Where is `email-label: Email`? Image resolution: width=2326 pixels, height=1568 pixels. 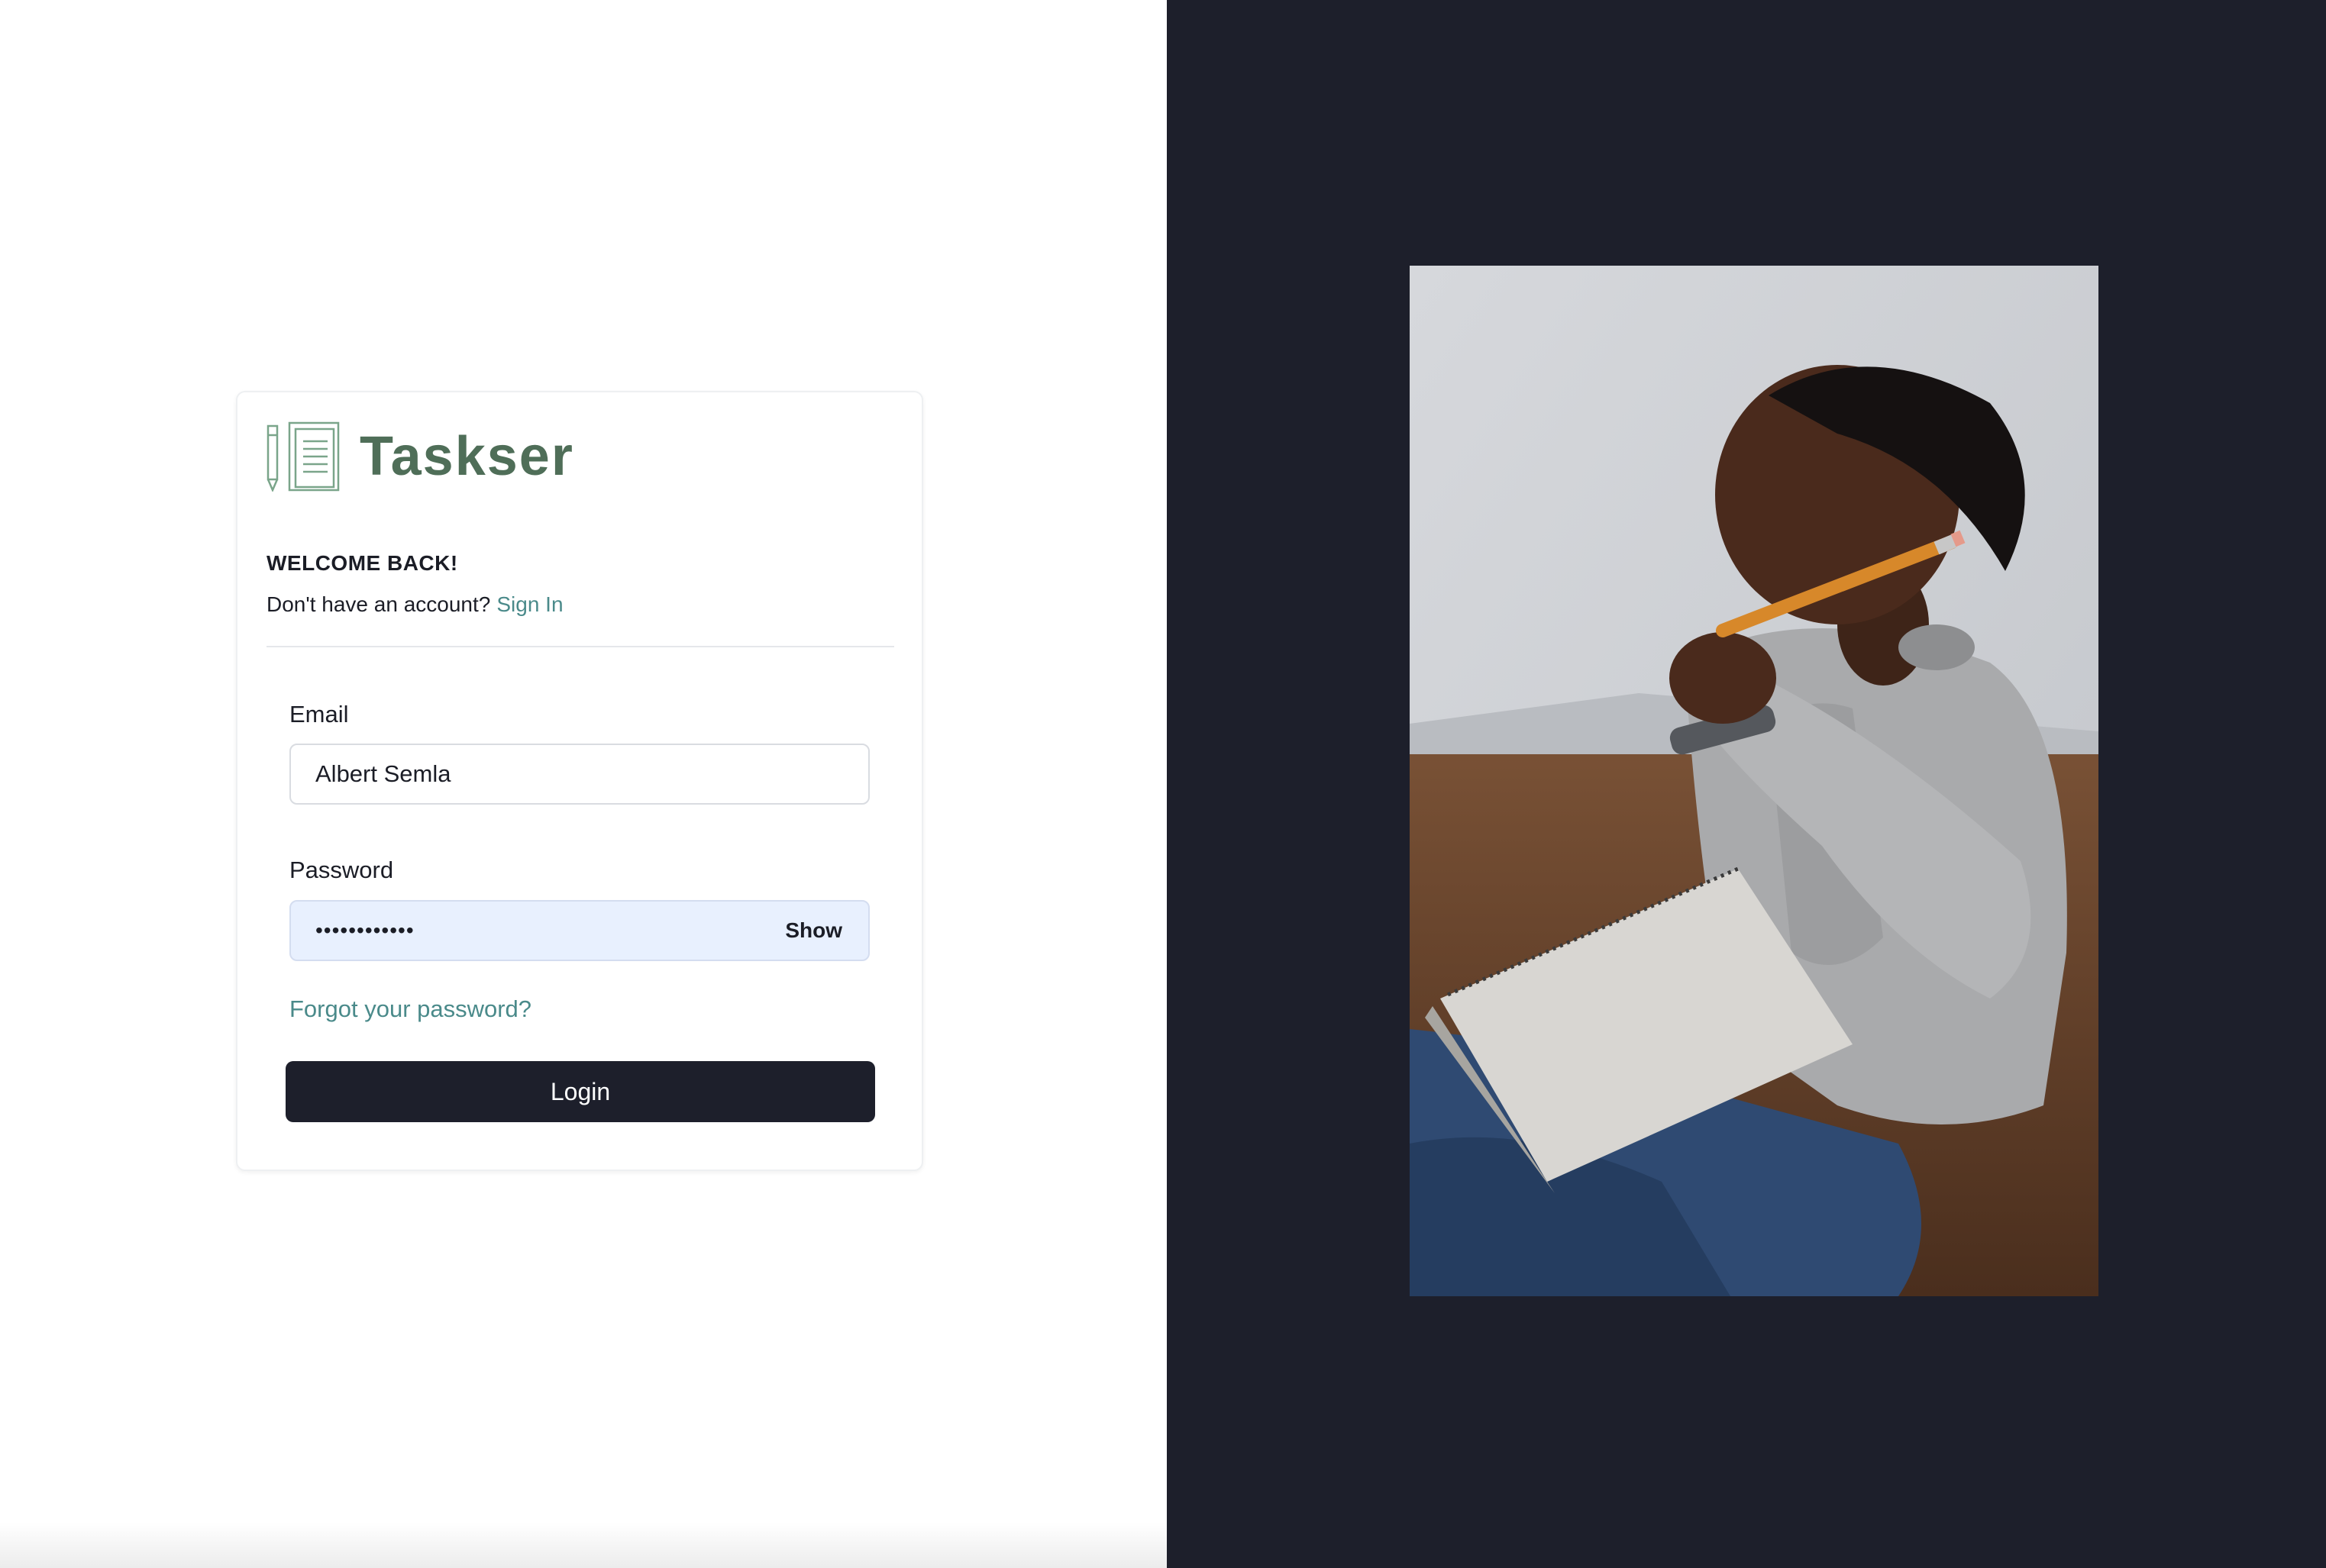 email-label: Email is located at coordinates (319, 714).